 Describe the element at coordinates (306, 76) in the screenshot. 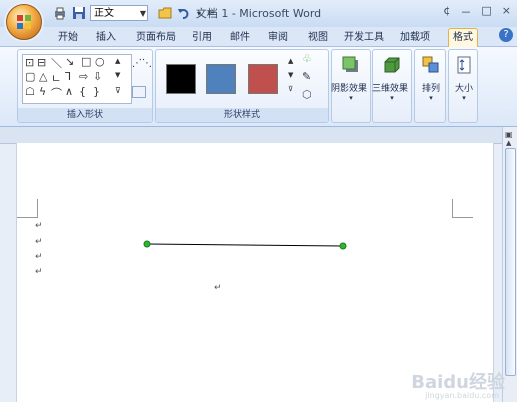

I see `outline-color-icon: ✎` at that location.